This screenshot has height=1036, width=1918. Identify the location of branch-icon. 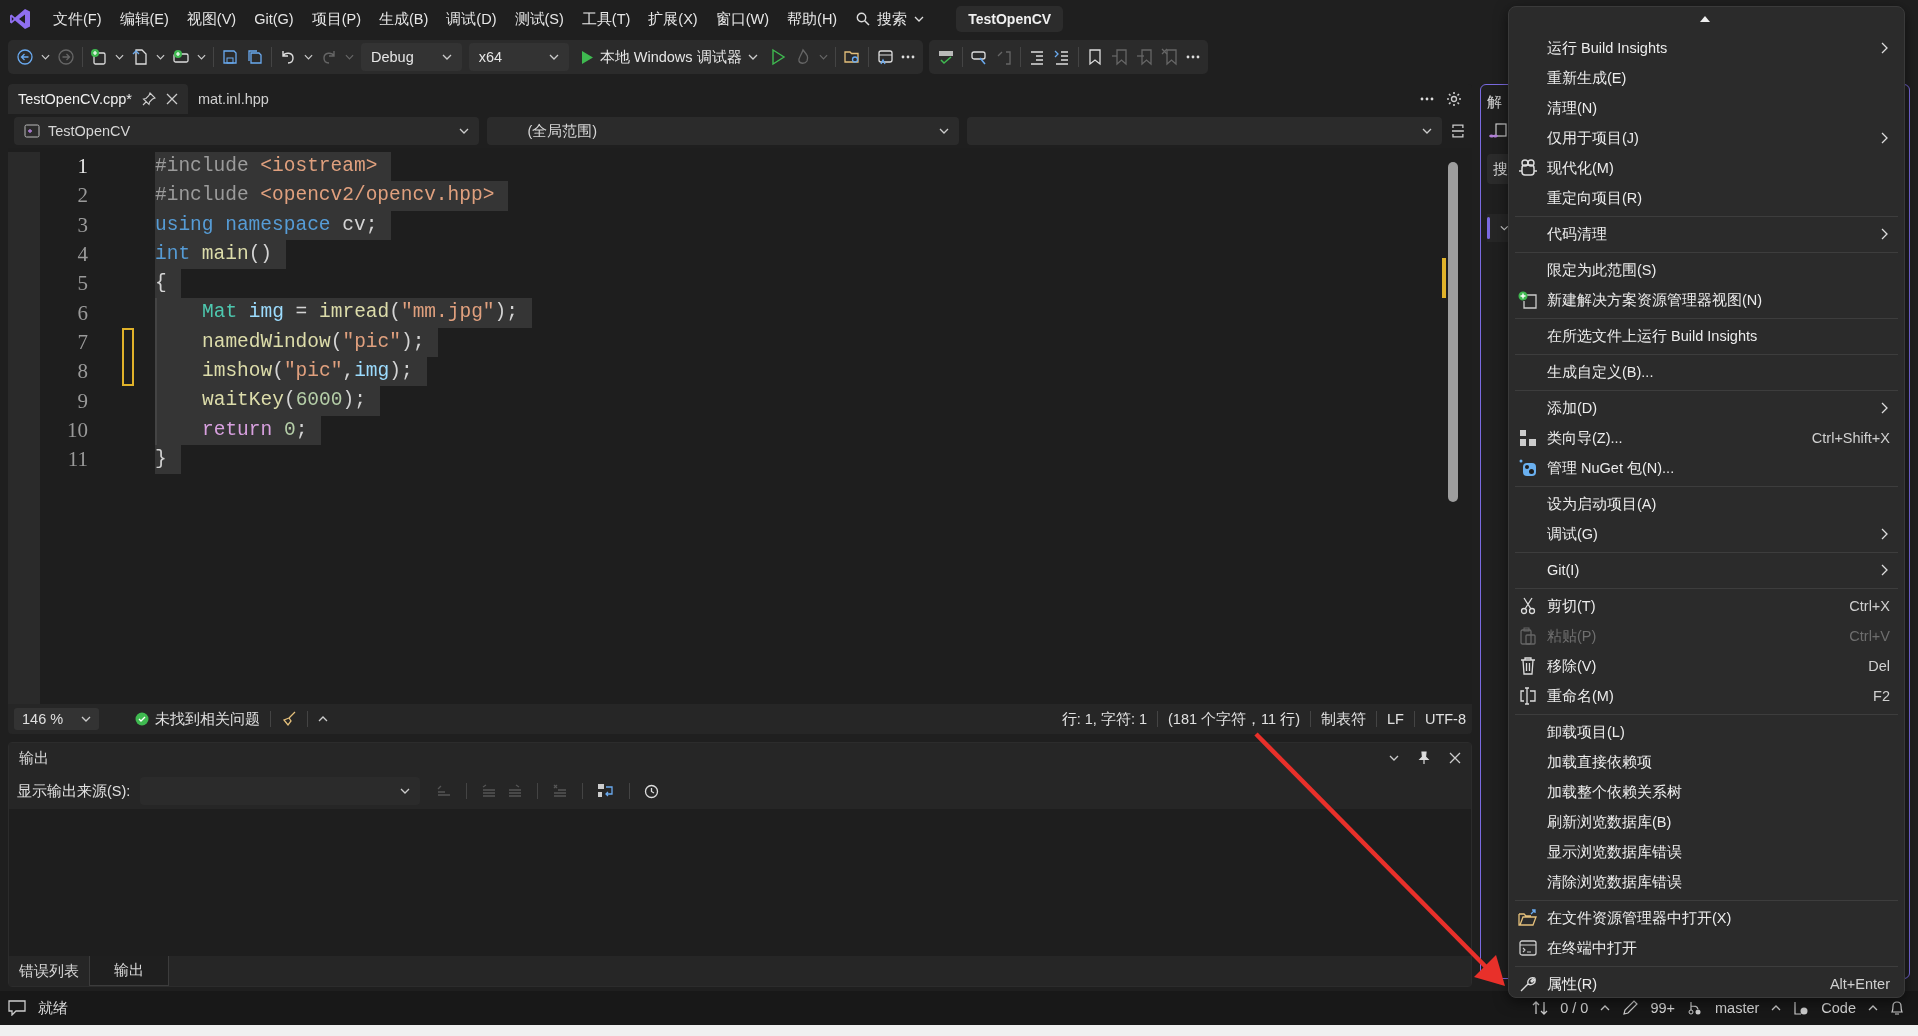
(1695, 1008).